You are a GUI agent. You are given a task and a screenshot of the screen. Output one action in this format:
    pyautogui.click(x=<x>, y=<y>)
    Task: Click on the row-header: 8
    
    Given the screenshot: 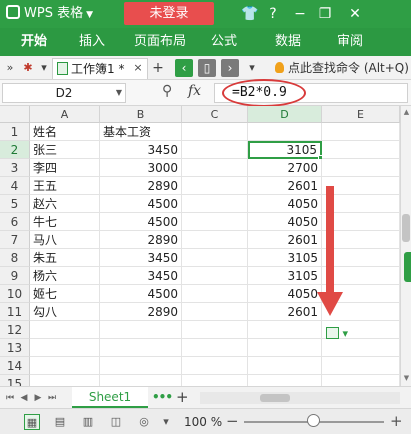 What is the action you would take?
    pyautogui.click(x=15, y=258)
    